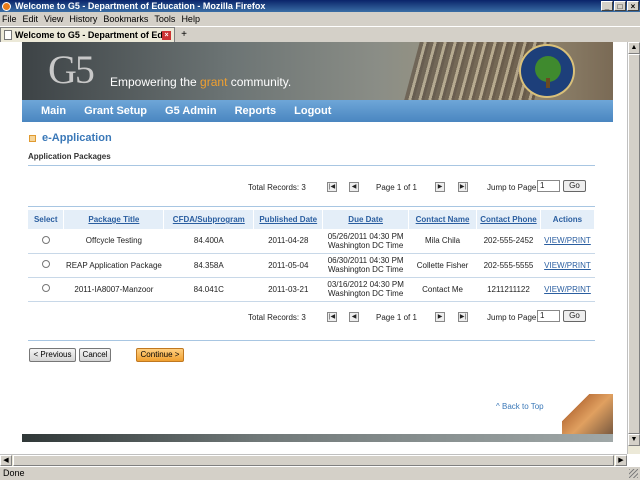 The width and height of the screenshot is (640, 480). Describe the element at coordinates (288, 219) in the screenshot. I see `col-published: Published Date` at that location.